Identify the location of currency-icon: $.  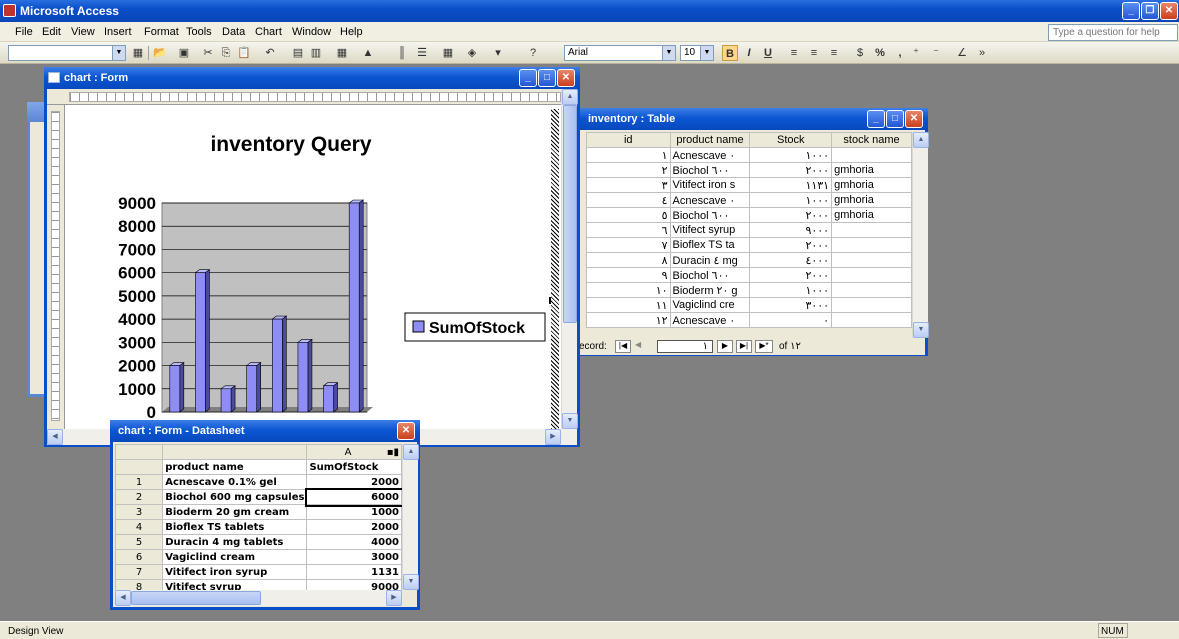
(860, 53).